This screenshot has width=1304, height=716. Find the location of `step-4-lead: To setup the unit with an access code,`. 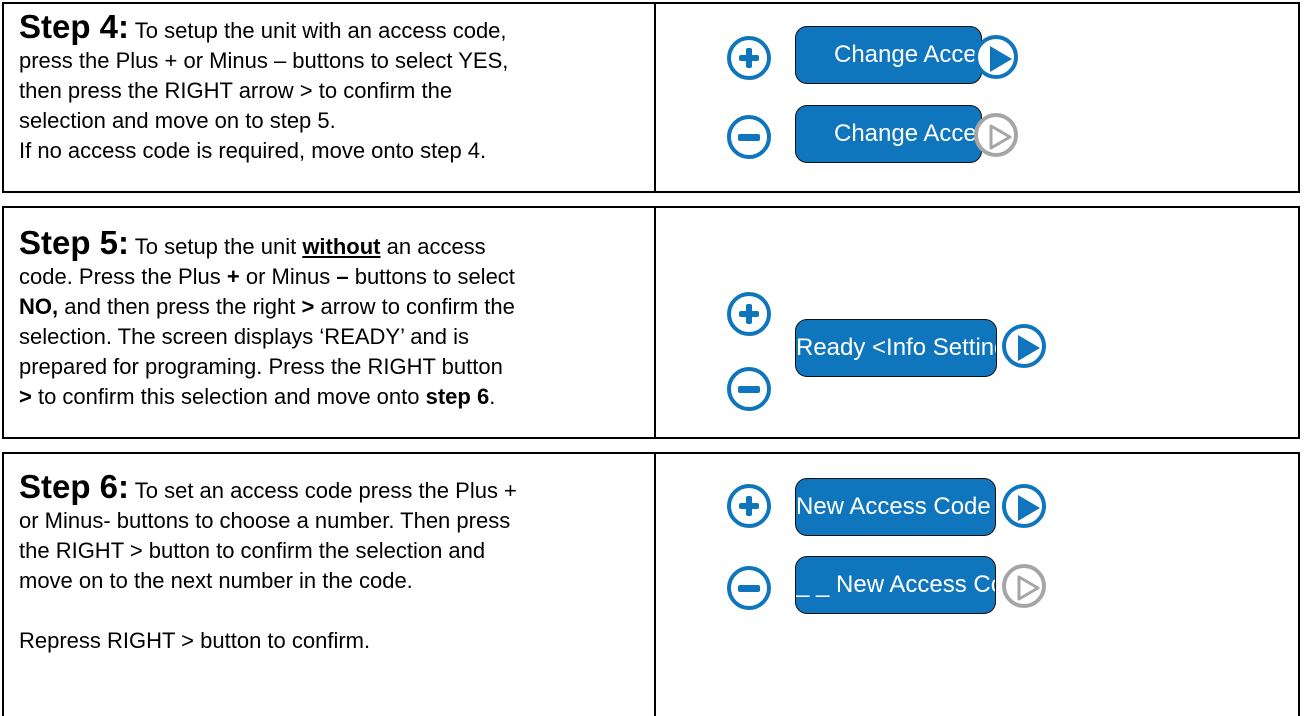

step-4-lead: To setup the unit with an access code, is located at coordinates (318, 30).